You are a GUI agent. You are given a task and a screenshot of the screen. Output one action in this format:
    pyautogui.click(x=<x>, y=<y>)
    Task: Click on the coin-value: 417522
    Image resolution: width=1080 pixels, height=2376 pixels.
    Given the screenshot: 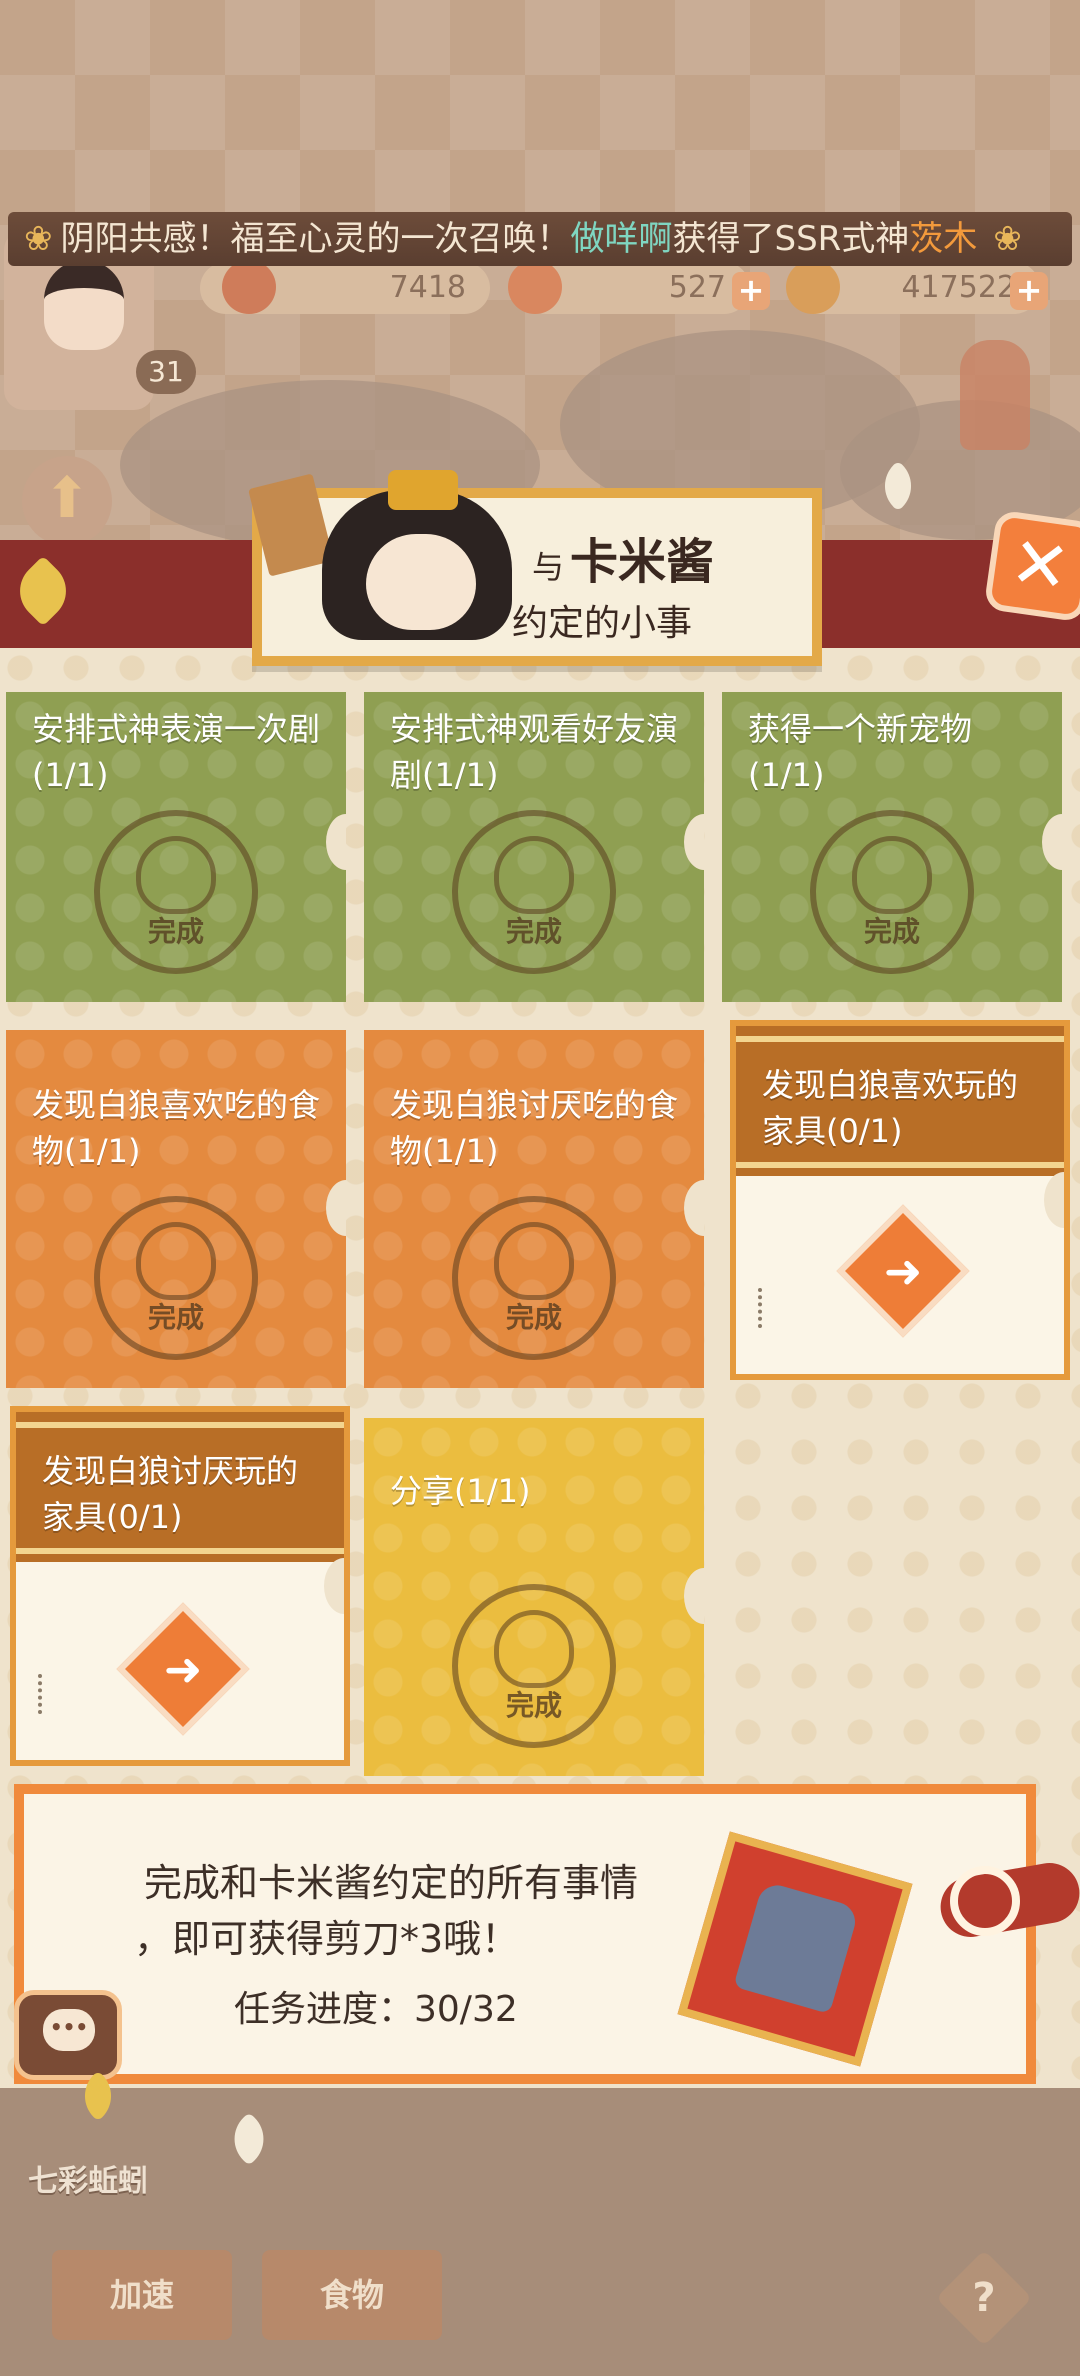 What is the action you would take?
    pyautogui.click(x=958, y=287)
    